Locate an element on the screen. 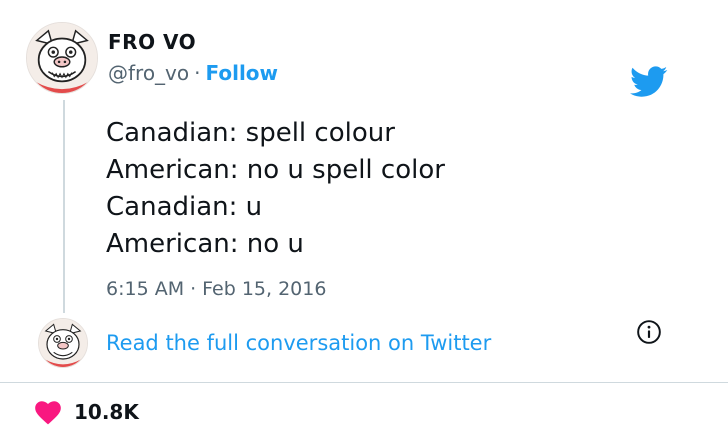 This screenshot has height=445, width=728. author-display-name: FRO VO is located at coordinates (152, 42).